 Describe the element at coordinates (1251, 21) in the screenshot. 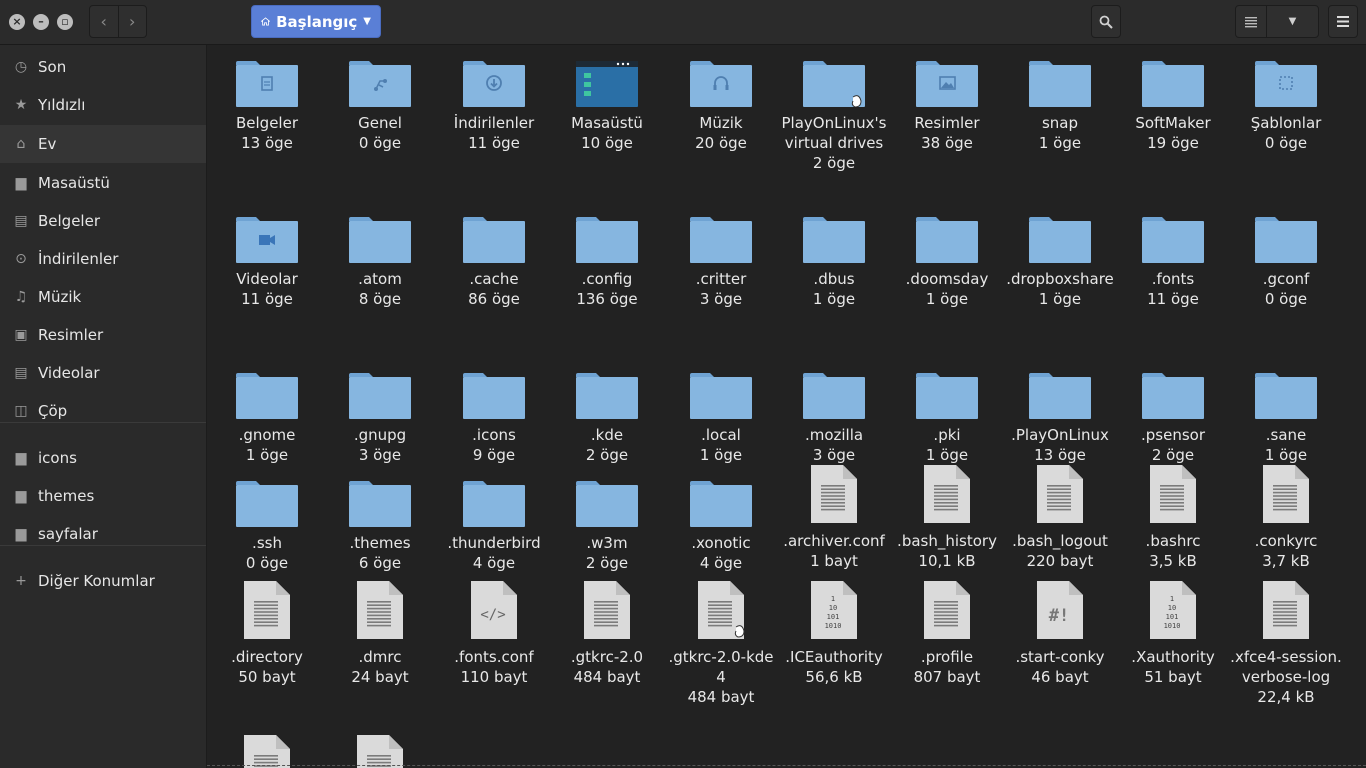

I see `list-view-button` at that location.